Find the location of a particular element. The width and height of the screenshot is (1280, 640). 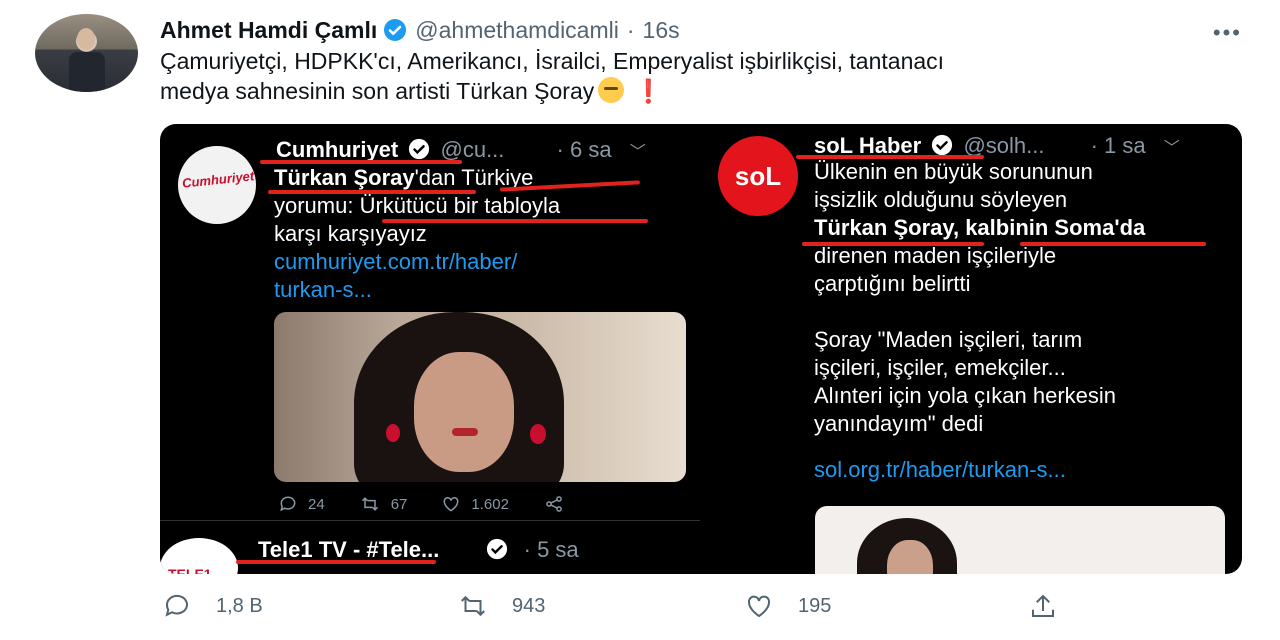

embed-right-photo is located at coordinates (1020, 540).